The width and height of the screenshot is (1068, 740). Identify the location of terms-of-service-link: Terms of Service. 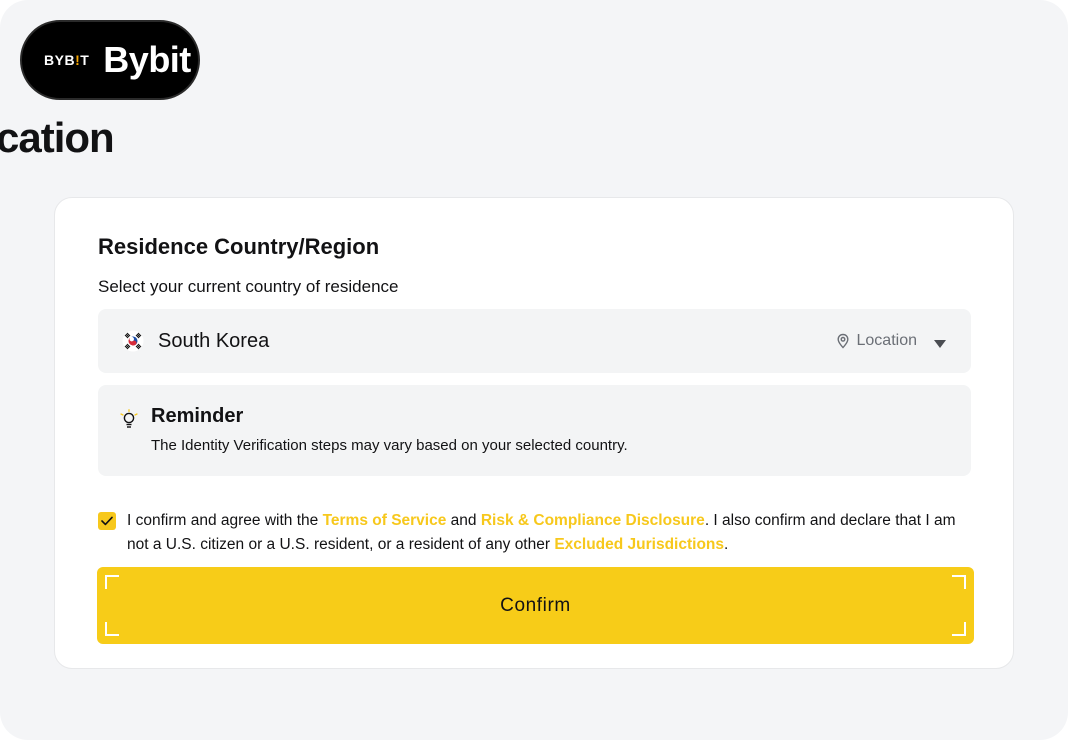
(385, 520).